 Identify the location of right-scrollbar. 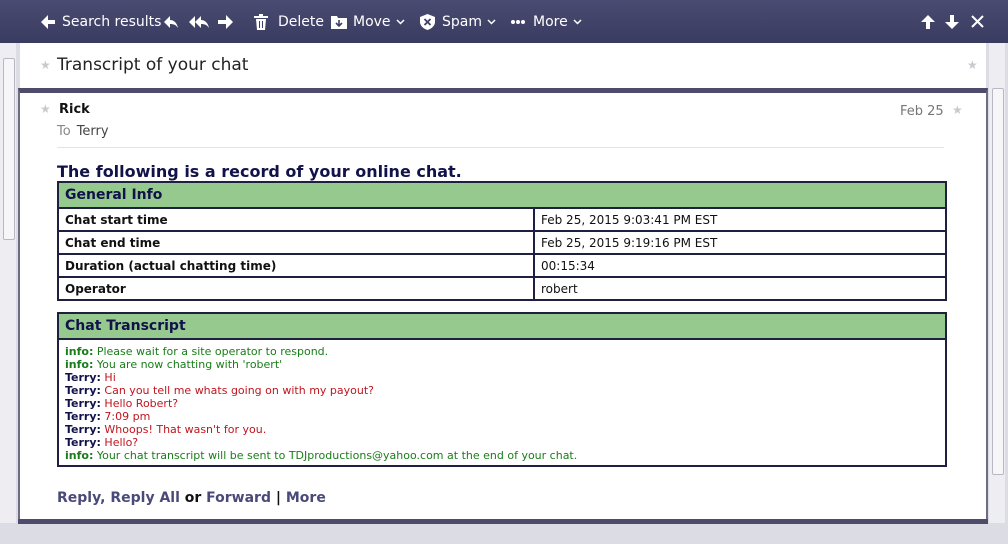
(997, 283).